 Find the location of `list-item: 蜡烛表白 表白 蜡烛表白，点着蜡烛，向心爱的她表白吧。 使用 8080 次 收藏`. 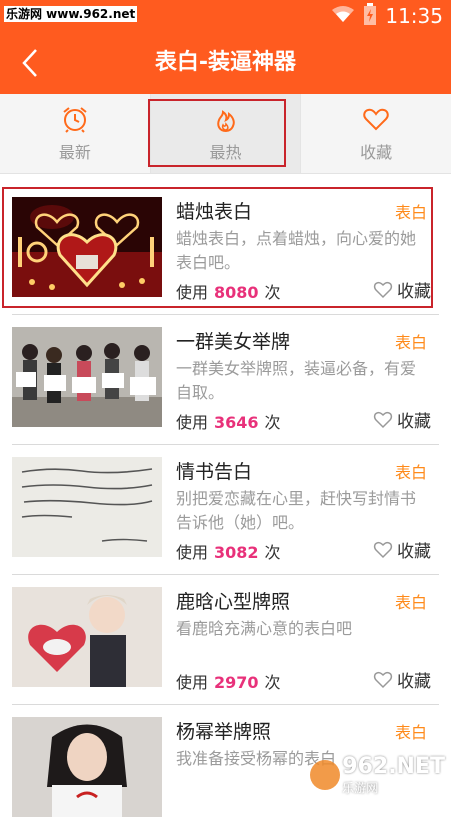

list-item: 蜡烛表白 表白 蜡烛表白，点着蜡烛，向心爱的她表白吧。 使用 8080 次 收藏 is located at coordinates (225, 247).